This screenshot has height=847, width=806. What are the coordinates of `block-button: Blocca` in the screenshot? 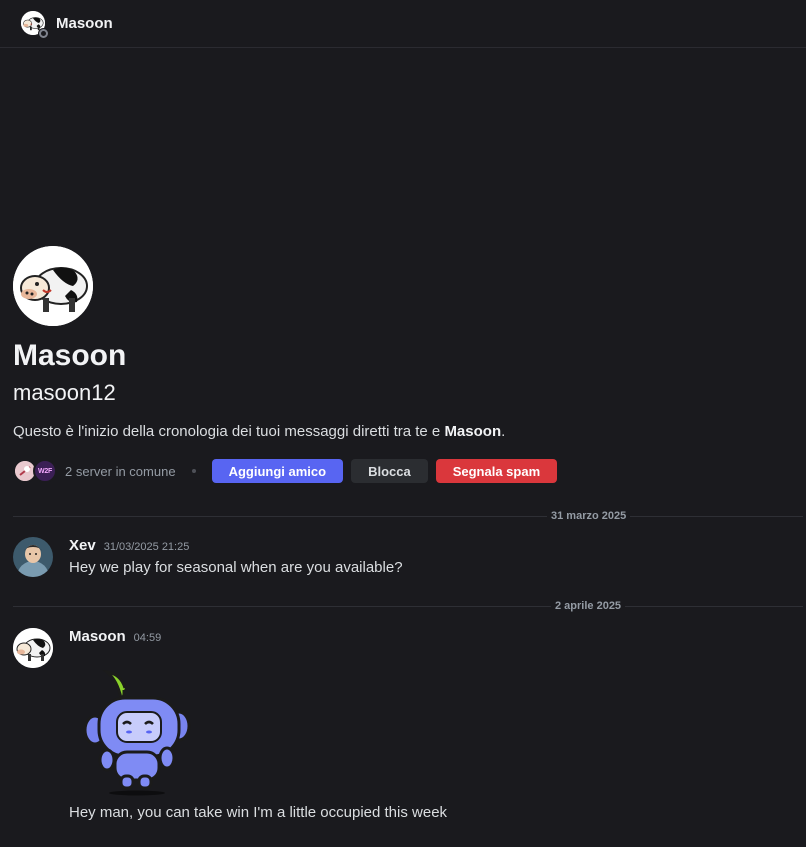 It's located at (389, 471).